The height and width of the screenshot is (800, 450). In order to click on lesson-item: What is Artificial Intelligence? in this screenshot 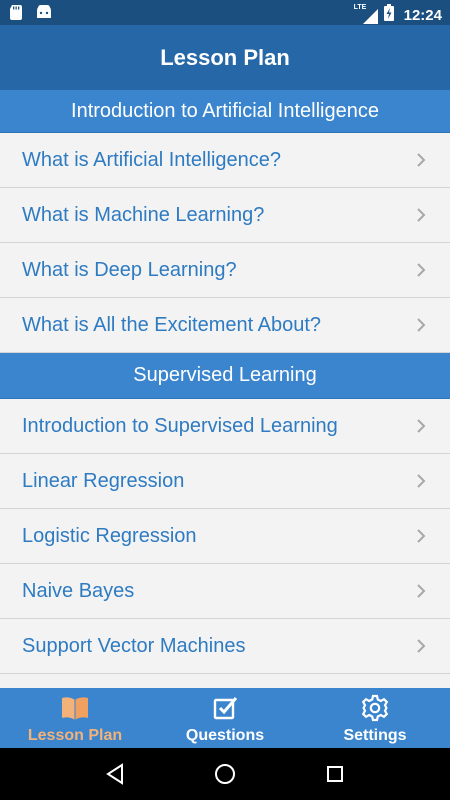, I will do `click(225, 160)`.